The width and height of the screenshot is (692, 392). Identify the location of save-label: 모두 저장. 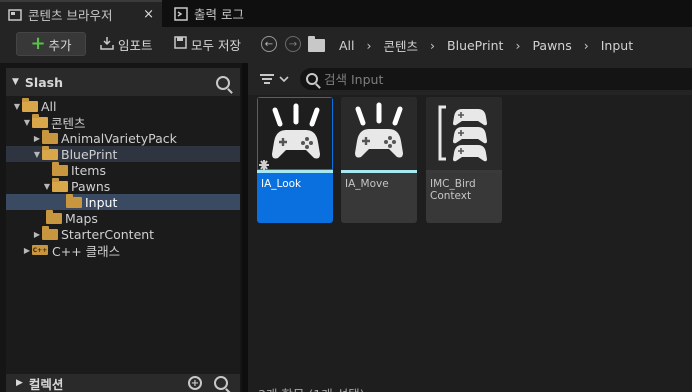
(216, 45).